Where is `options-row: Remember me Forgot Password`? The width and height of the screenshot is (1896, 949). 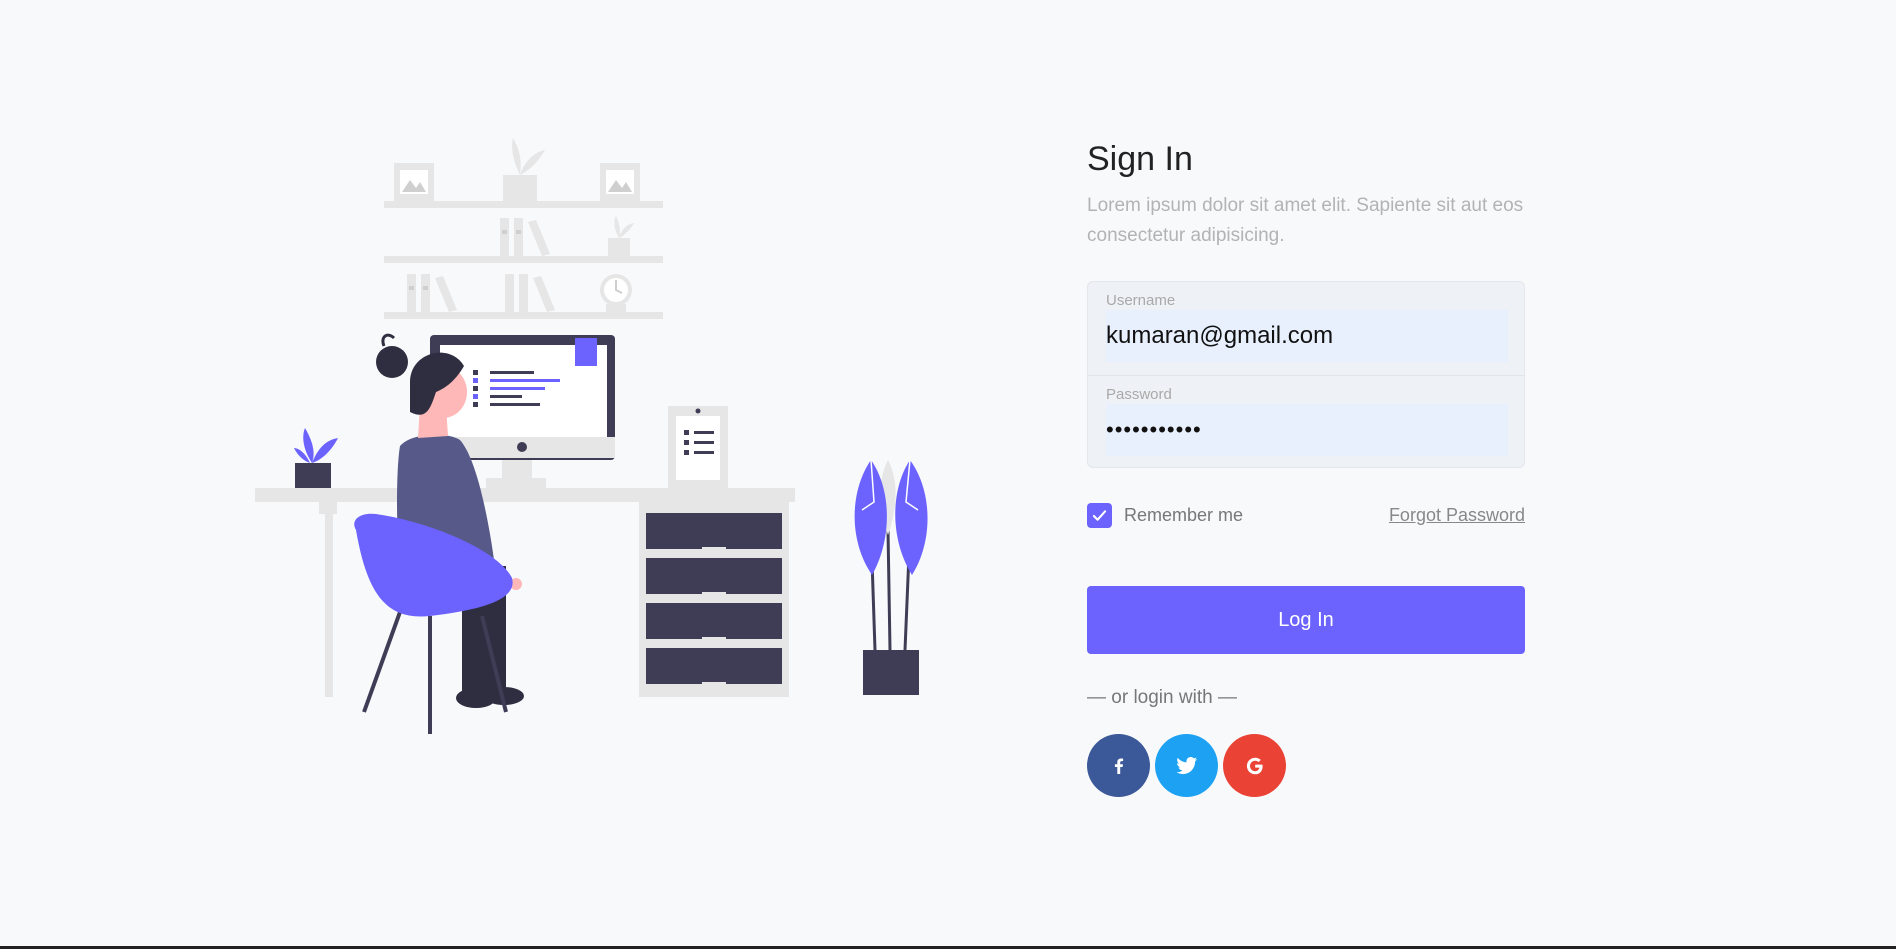
options-row: Remember me Forgot Password is located at coordinates (1306, 515).